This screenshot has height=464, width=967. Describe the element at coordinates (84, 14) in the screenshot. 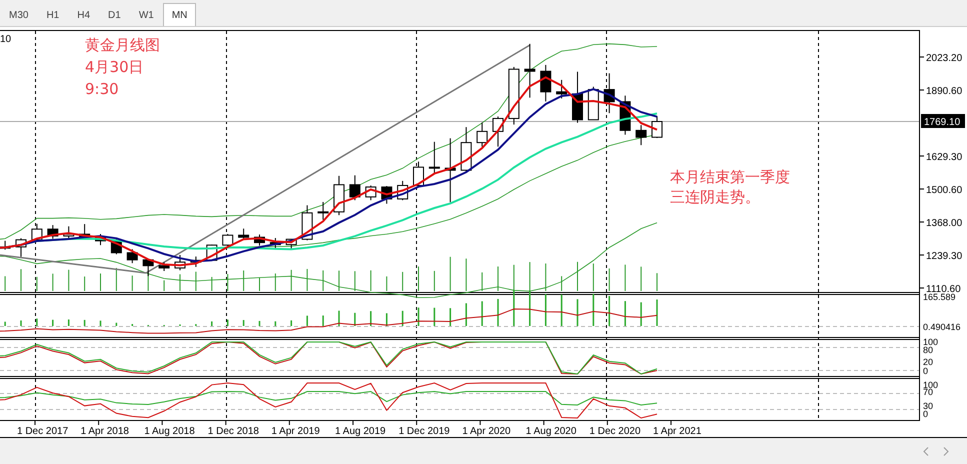

I see `timeframe-tab: H4` at that location.